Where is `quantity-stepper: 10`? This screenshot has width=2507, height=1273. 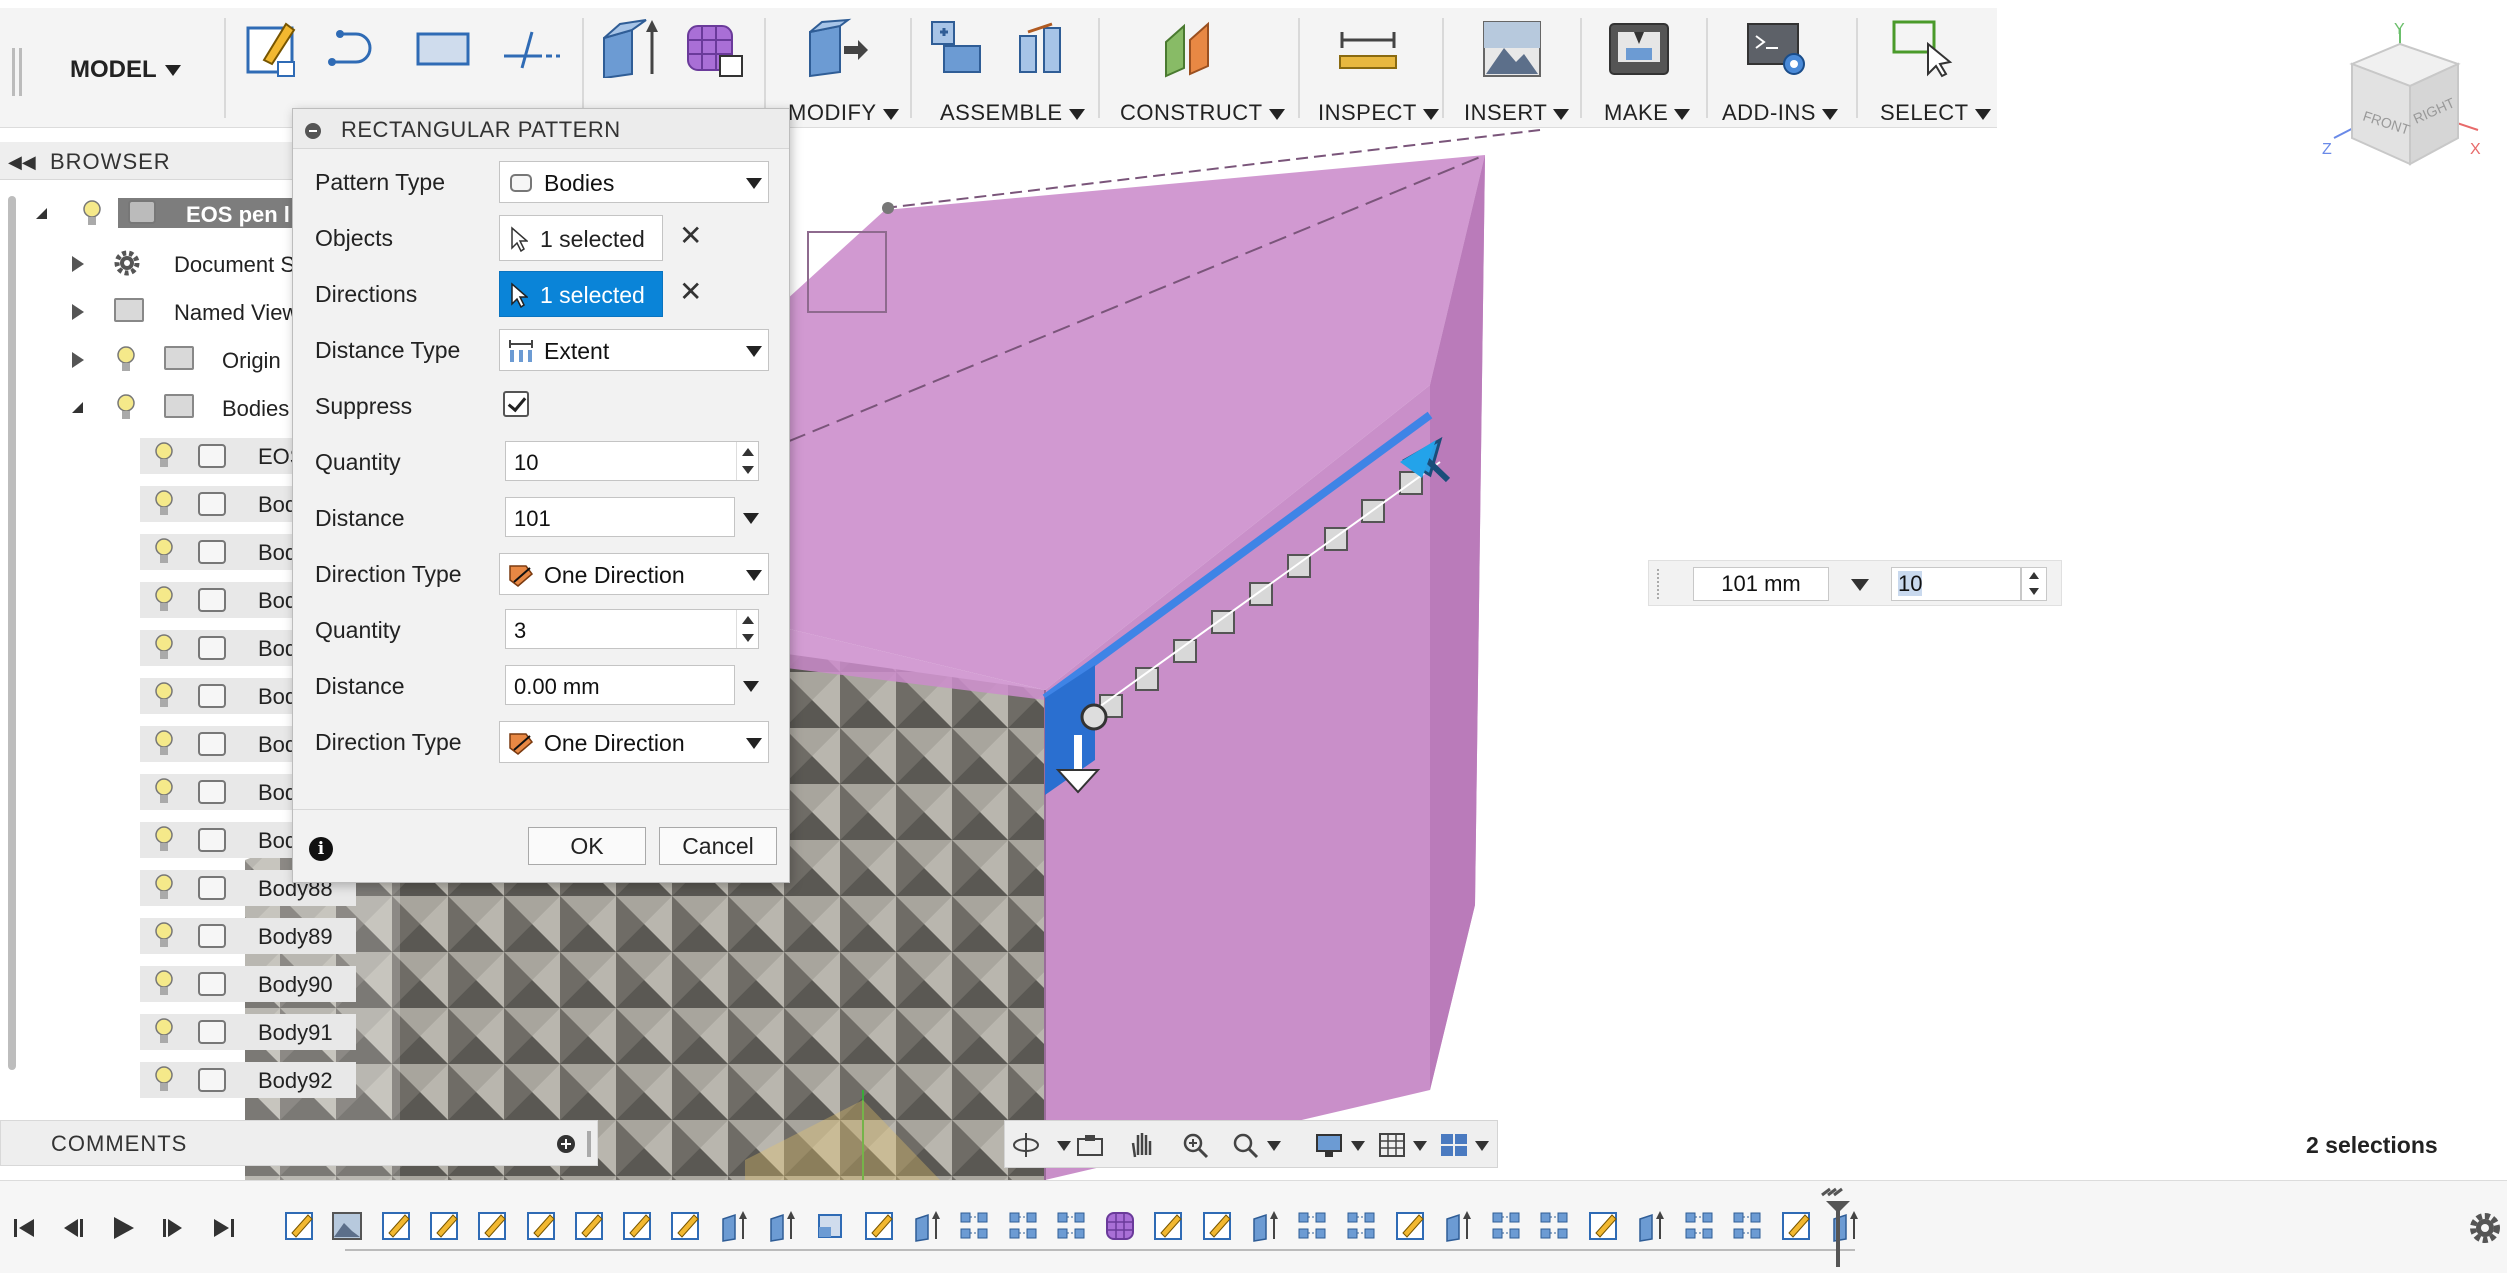 quantity-stepper: 10 is located at coordinates (632, 461).